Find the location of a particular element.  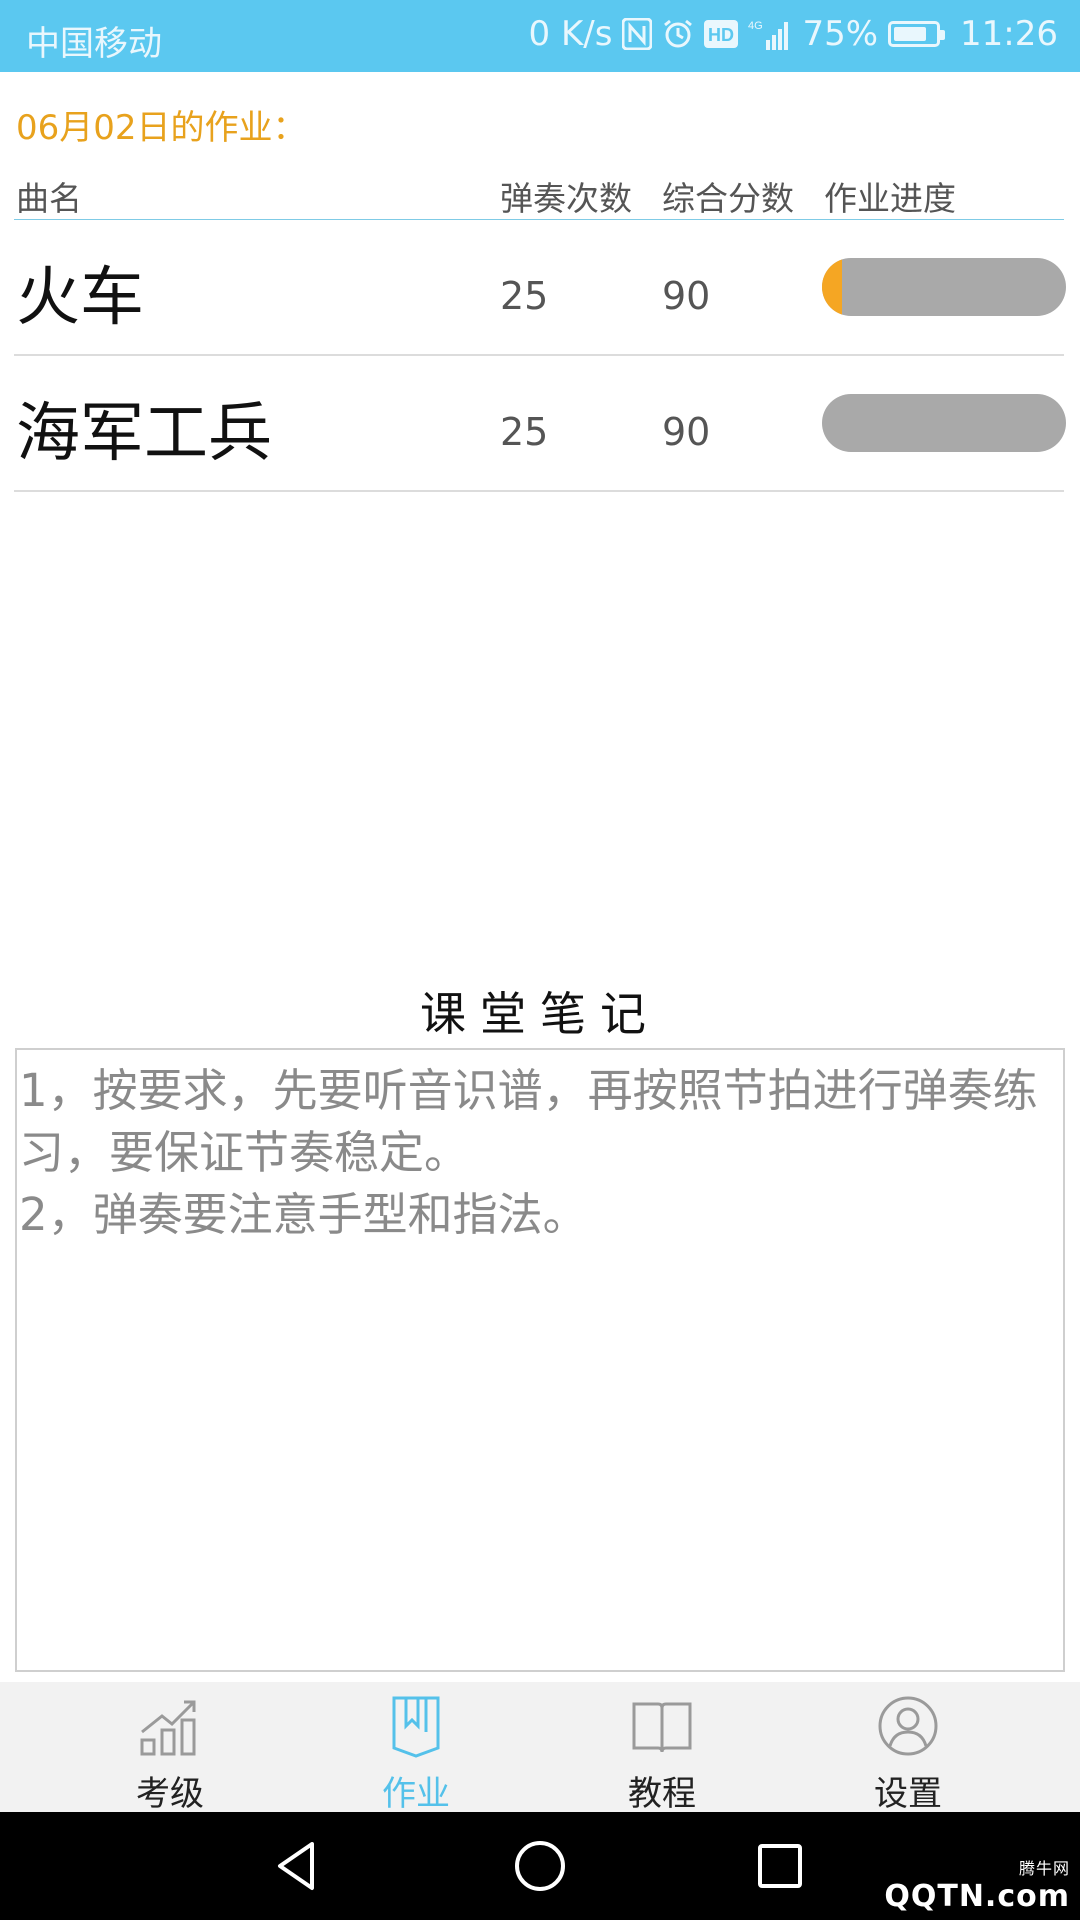

song-name: 海军工兵 is located at coordinates (144, 434).